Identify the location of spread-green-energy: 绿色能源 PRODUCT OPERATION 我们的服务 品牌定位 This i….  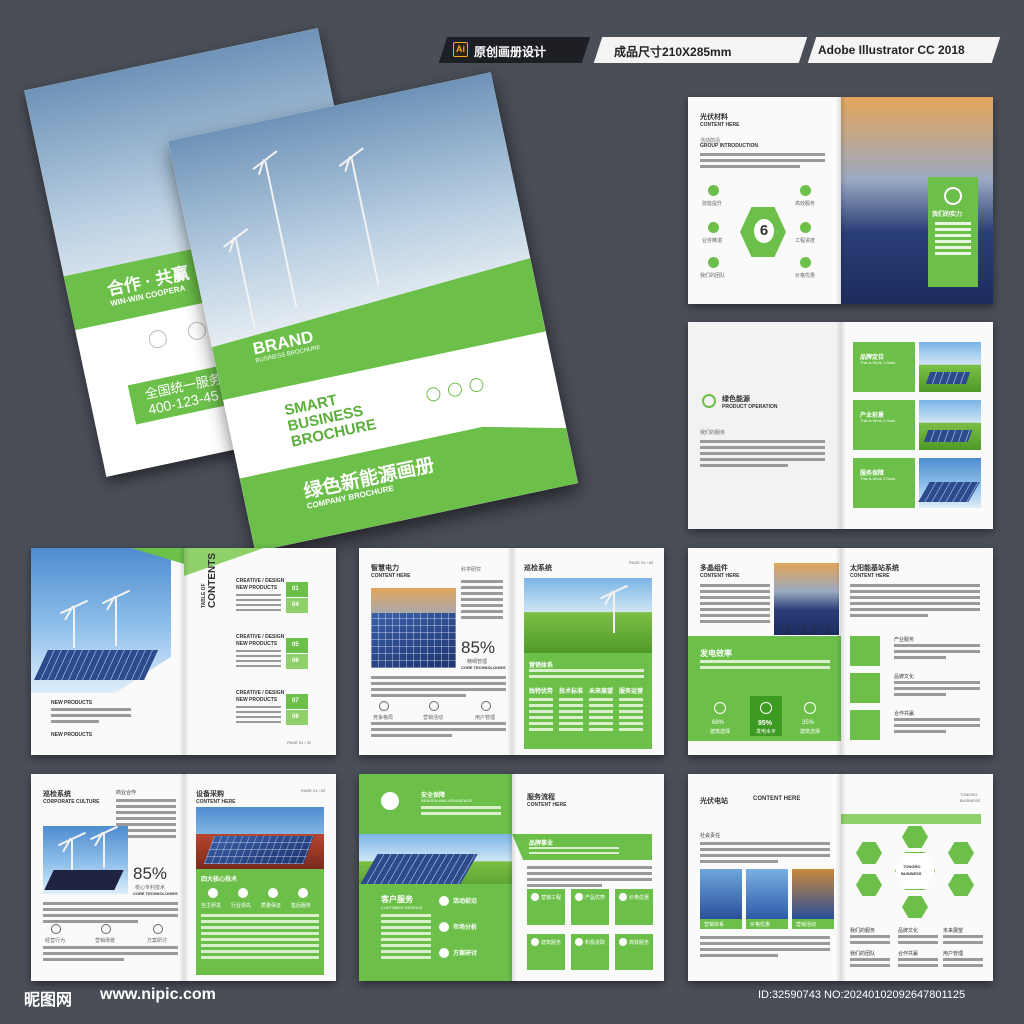
(840, 425).